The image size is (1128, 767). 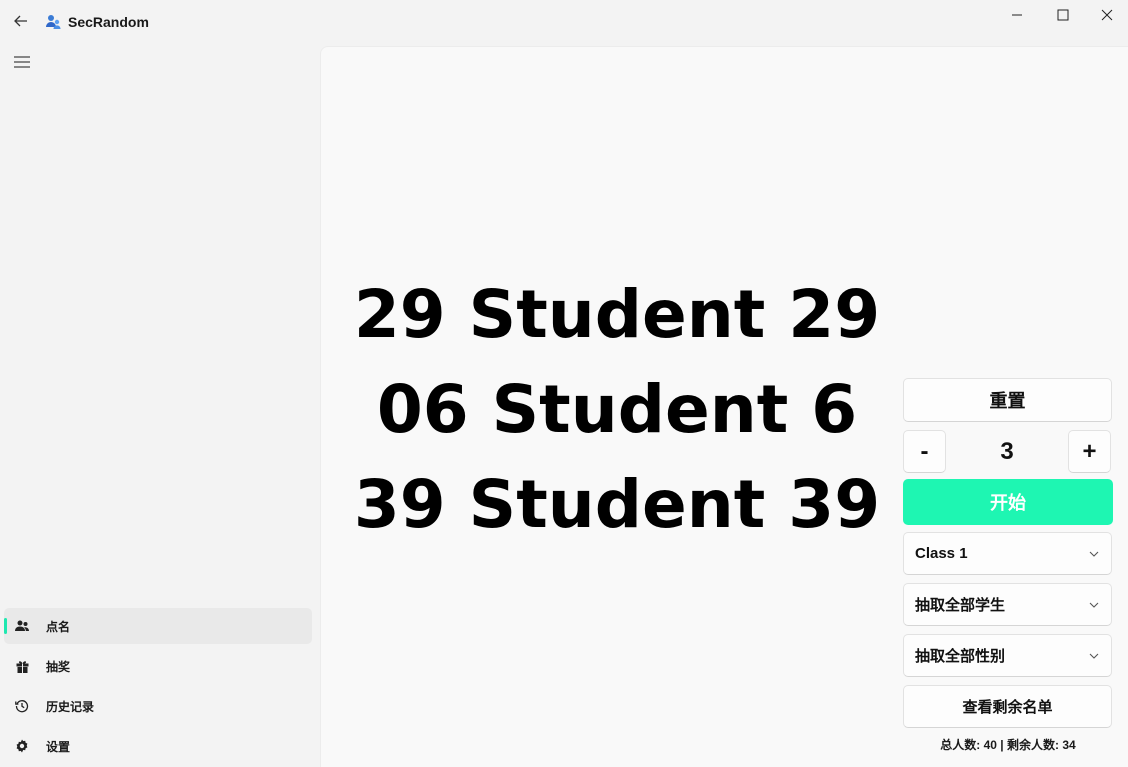 I want to click on sidebar-item-label: 历史记录, so click(x=70, y=707).